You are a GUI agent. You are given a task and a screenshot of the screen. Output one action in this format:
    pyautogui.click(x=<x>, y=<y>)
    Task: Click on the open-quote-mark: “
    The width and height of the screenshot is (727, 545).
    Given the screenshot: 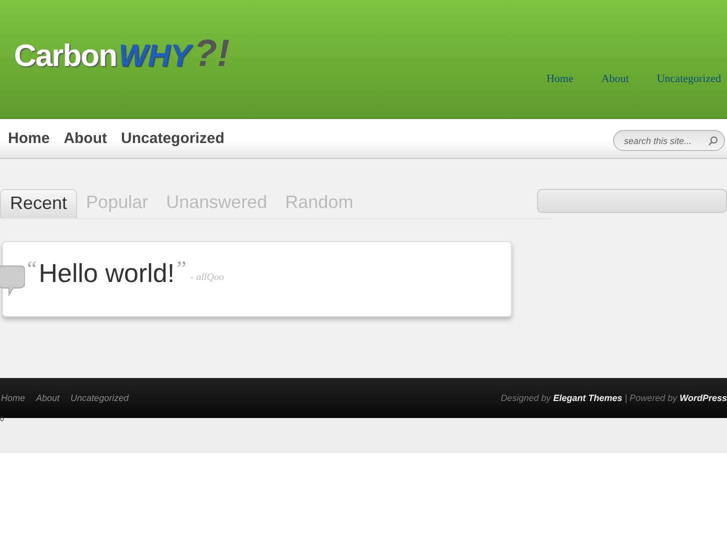 What is the action you would take?
    pyautogui.click(x=32, y=269)
    